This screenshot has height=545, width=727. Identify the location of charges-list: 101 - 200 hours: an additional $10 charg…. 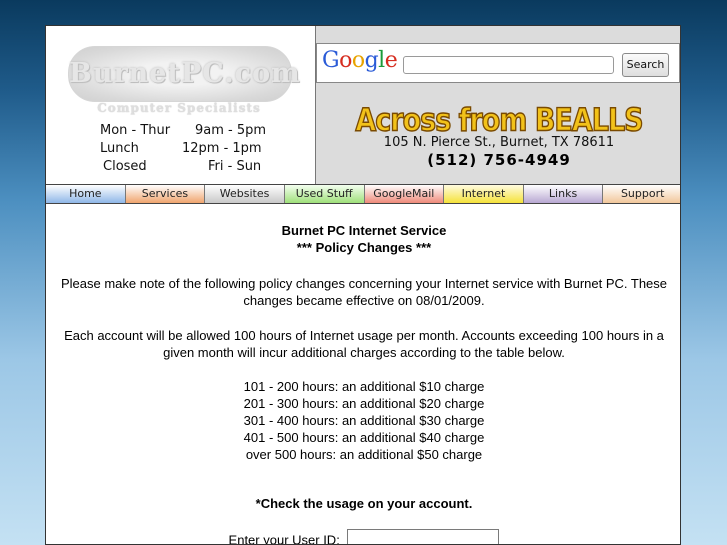
(363, 420).